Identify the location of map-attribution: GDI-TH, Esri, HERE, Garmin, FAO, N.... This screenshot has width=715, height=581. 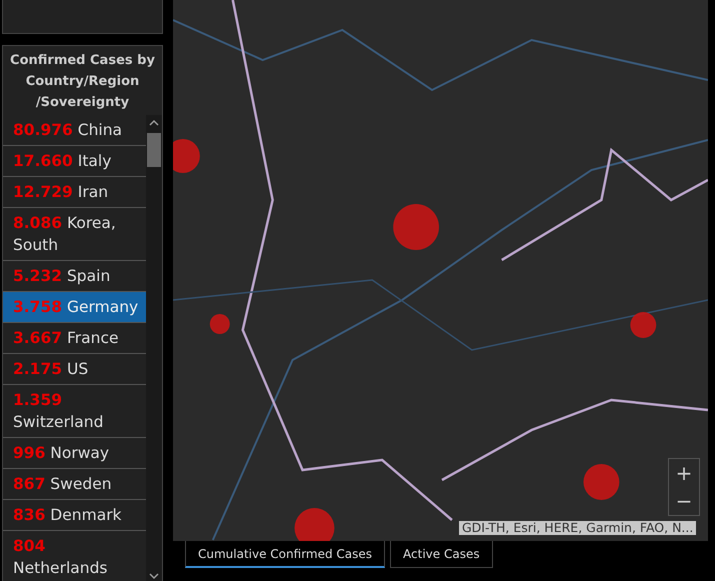
(577, 528).